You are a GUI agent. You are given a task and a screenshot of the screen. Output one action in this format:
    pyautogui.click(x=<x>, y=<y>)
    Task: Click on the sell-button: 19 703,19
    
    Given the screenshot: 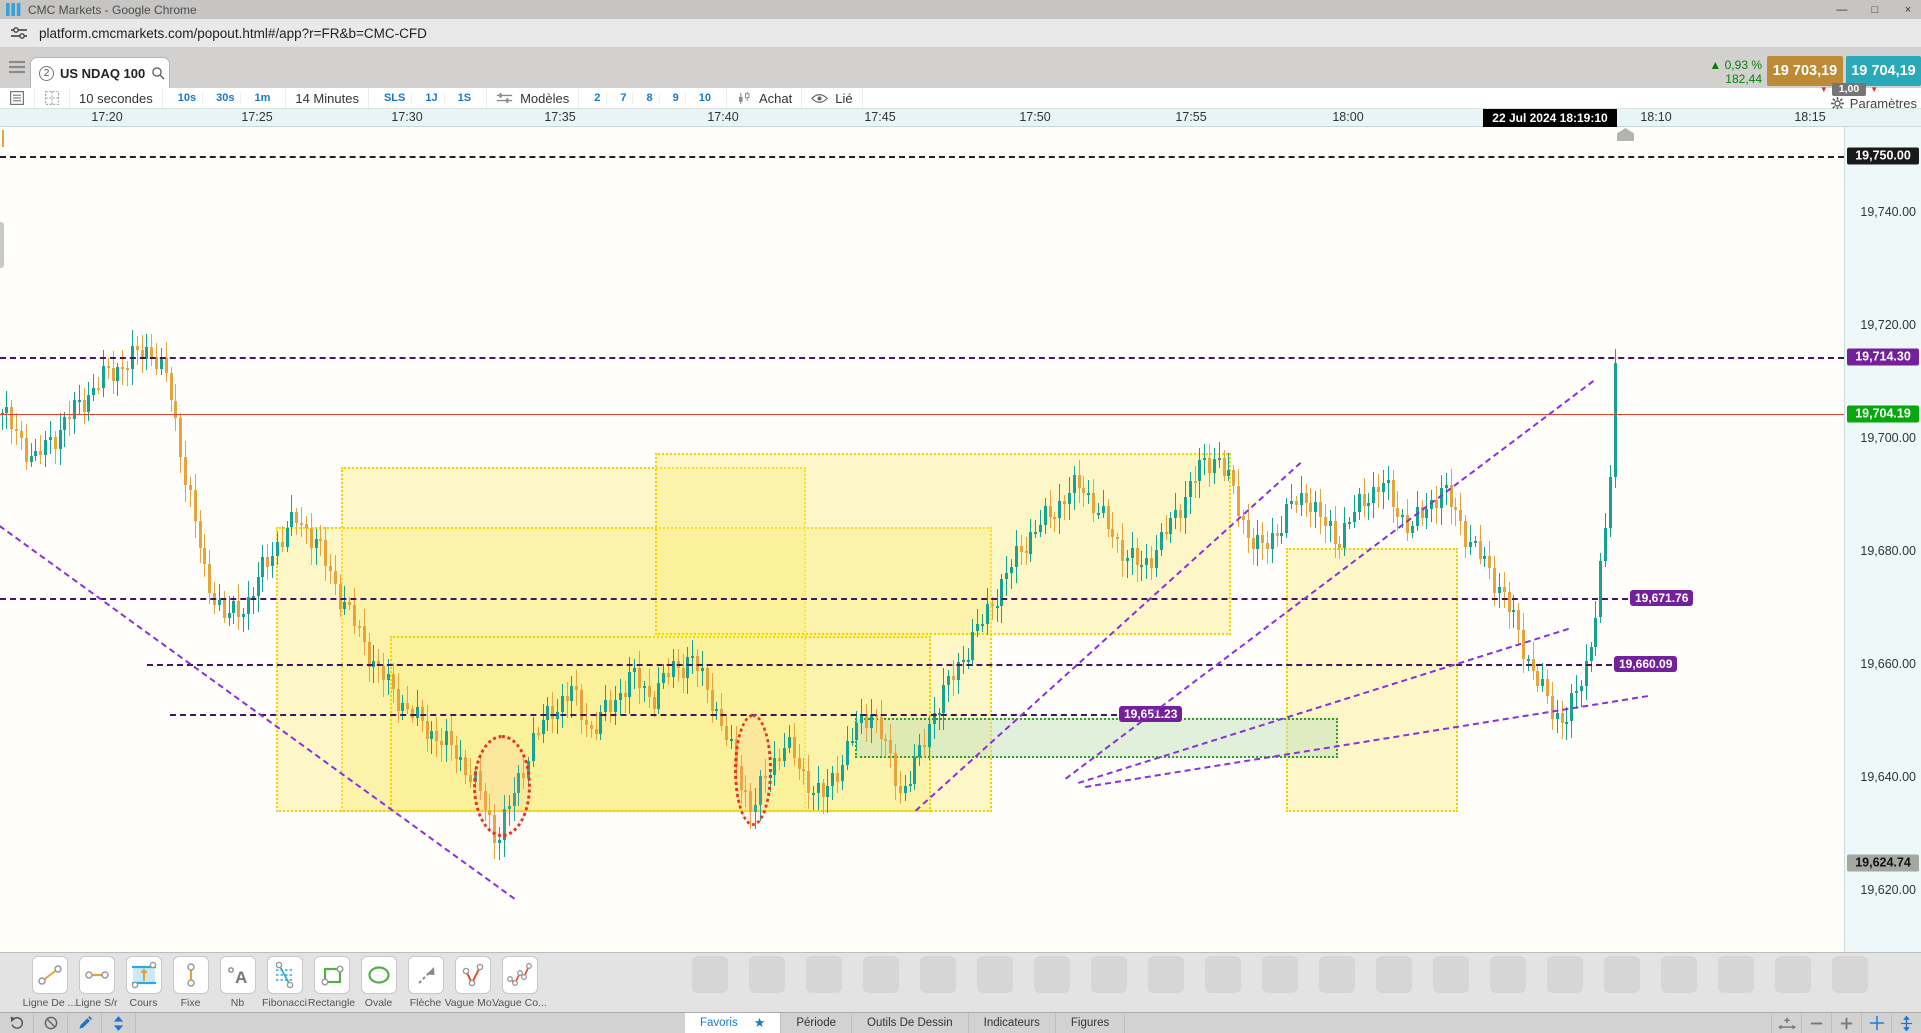 What is the action you would take?
    pyautogui.click(x=1805, y=71)
    